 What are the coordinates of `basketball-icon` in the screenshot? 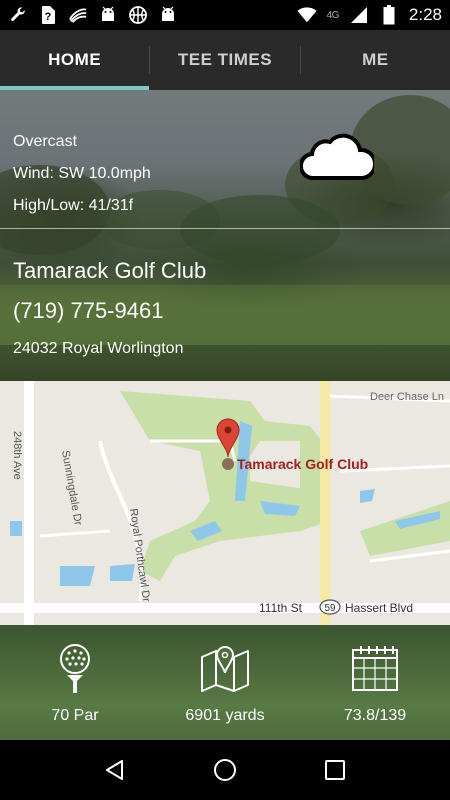 It's located at (138, 15).